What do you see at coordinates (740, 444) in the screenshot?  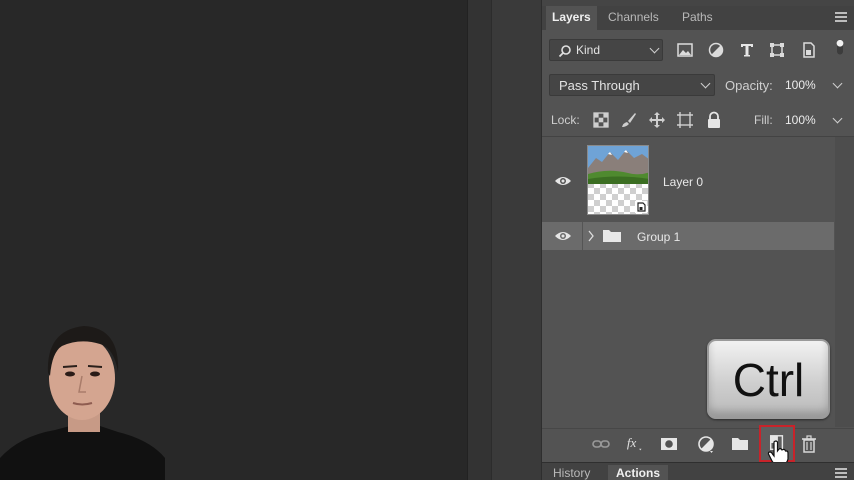 I see `new-group-icon` at bounding box center [740, 444].